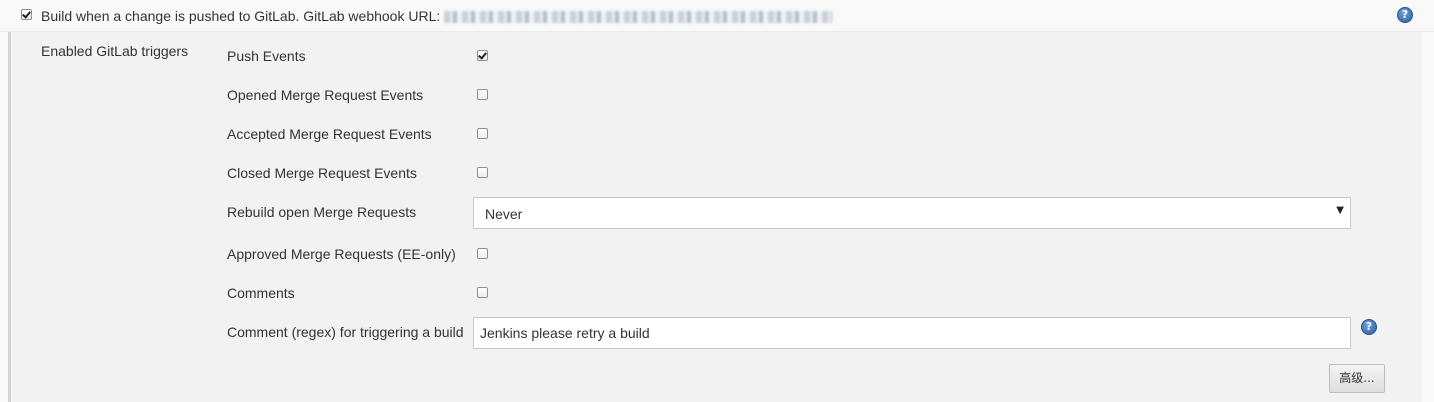  I want to click on chevron-down-icon: ▼, so click(1340, 210).